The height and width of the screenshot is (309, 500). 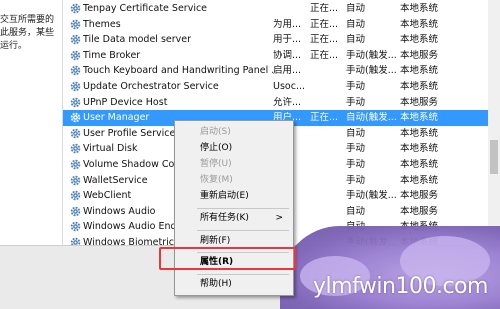 I want to click on menu-item-stop: 停止(O), so click(x=234, y=148).